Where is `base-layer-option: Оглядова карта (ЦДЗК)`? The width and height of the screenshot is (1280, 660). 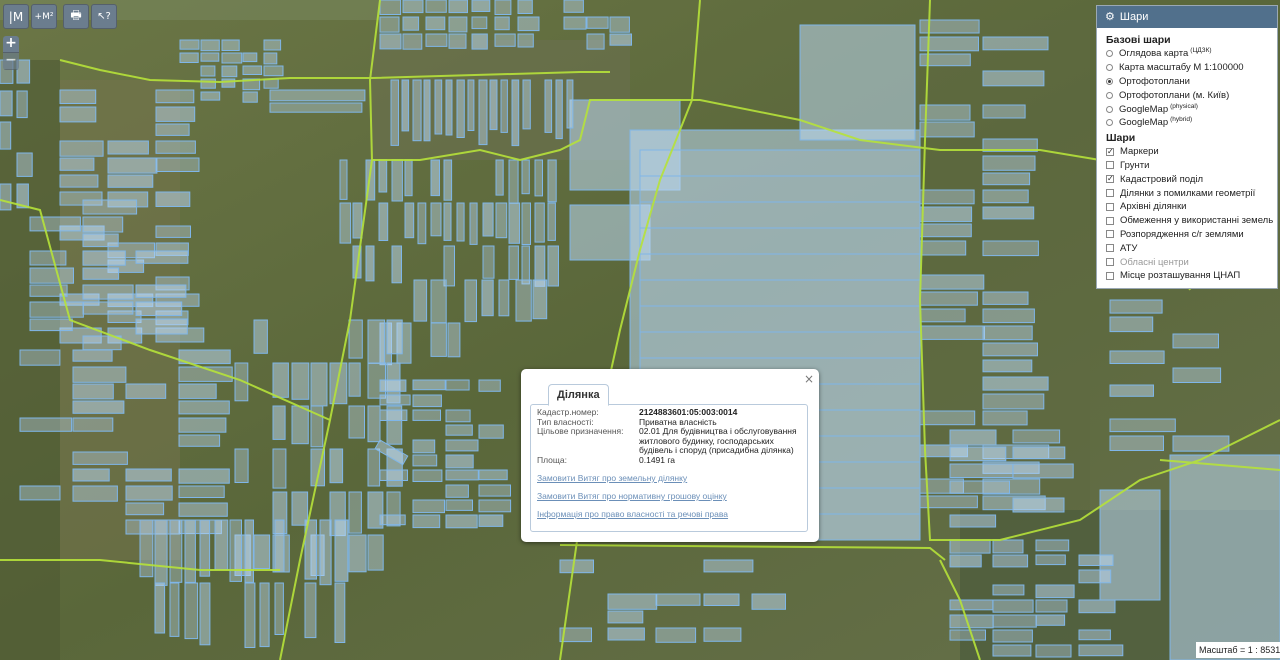 base-layer-option: Оглядова карта (ЦДЗК) is located at coordinates (1187, 54).